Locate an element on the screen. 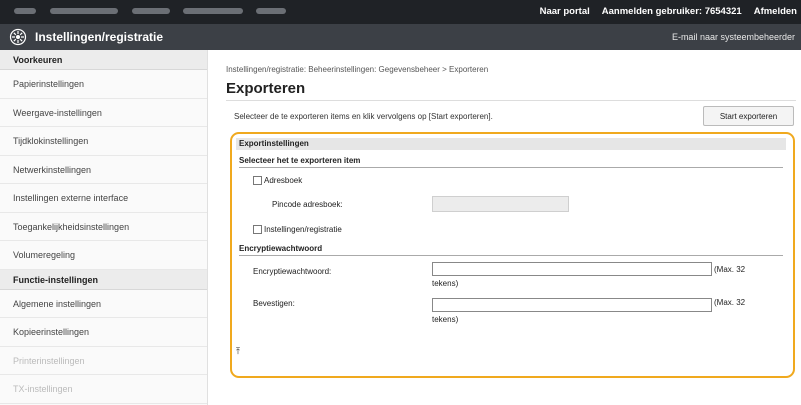  sidebar-item-accessibility: Toegankelijkheidsinstellingen is located at coordinates (103, 227).